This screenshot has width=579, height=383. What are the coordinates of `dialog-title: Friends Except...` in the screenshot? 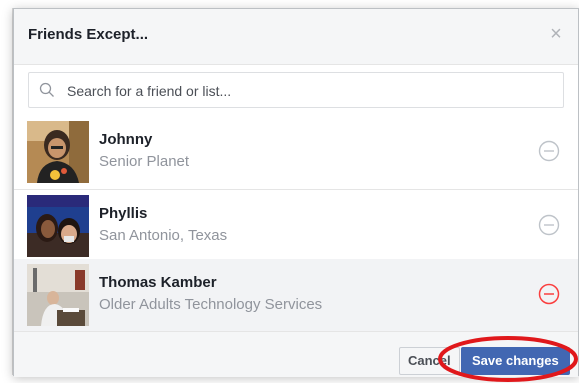 It's located at (88, 34).